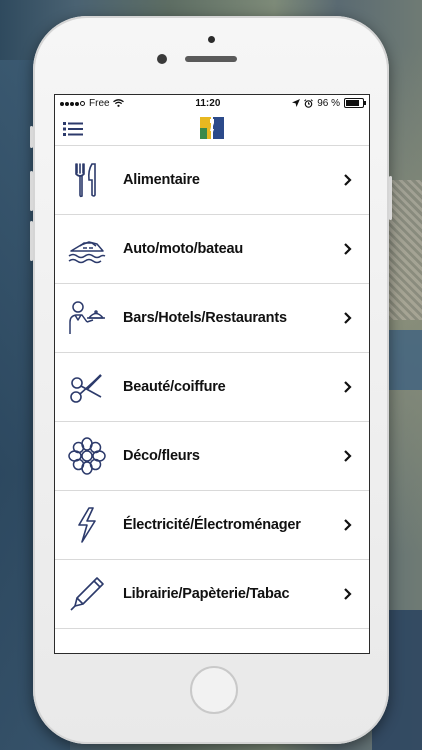 This screenshot has width=422, height=750. I want to click on alarm-icon, so click(309, 103).